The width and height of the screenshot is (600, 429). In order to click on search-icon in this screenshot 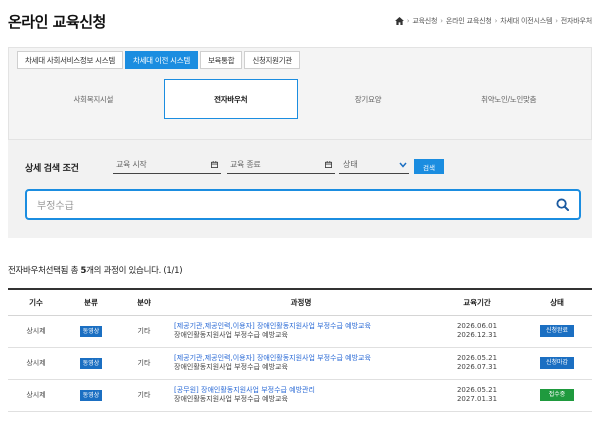, I will do `click(562, 204)`.